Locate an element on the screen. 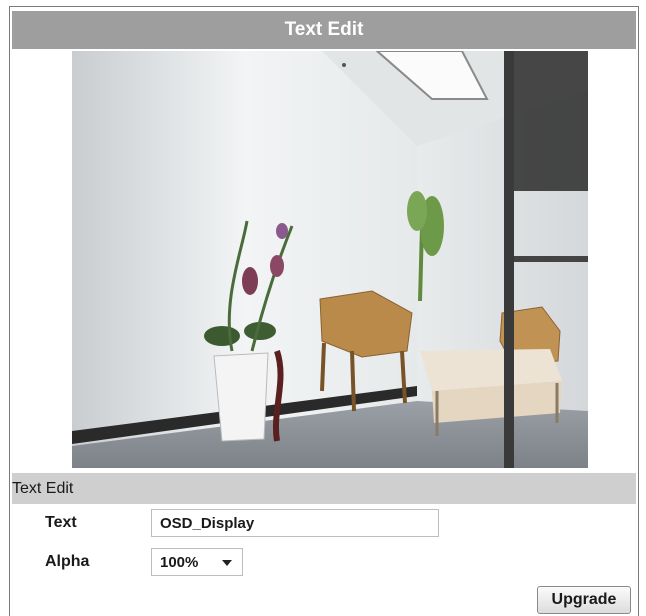  page-title: Text Edit is located at coordinates (324, 29).